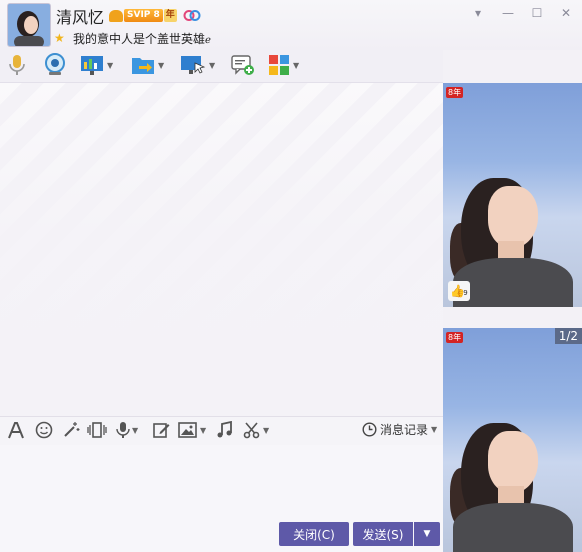 The image size is (582, 552). I want to click on edit-button, so click(161, 430).